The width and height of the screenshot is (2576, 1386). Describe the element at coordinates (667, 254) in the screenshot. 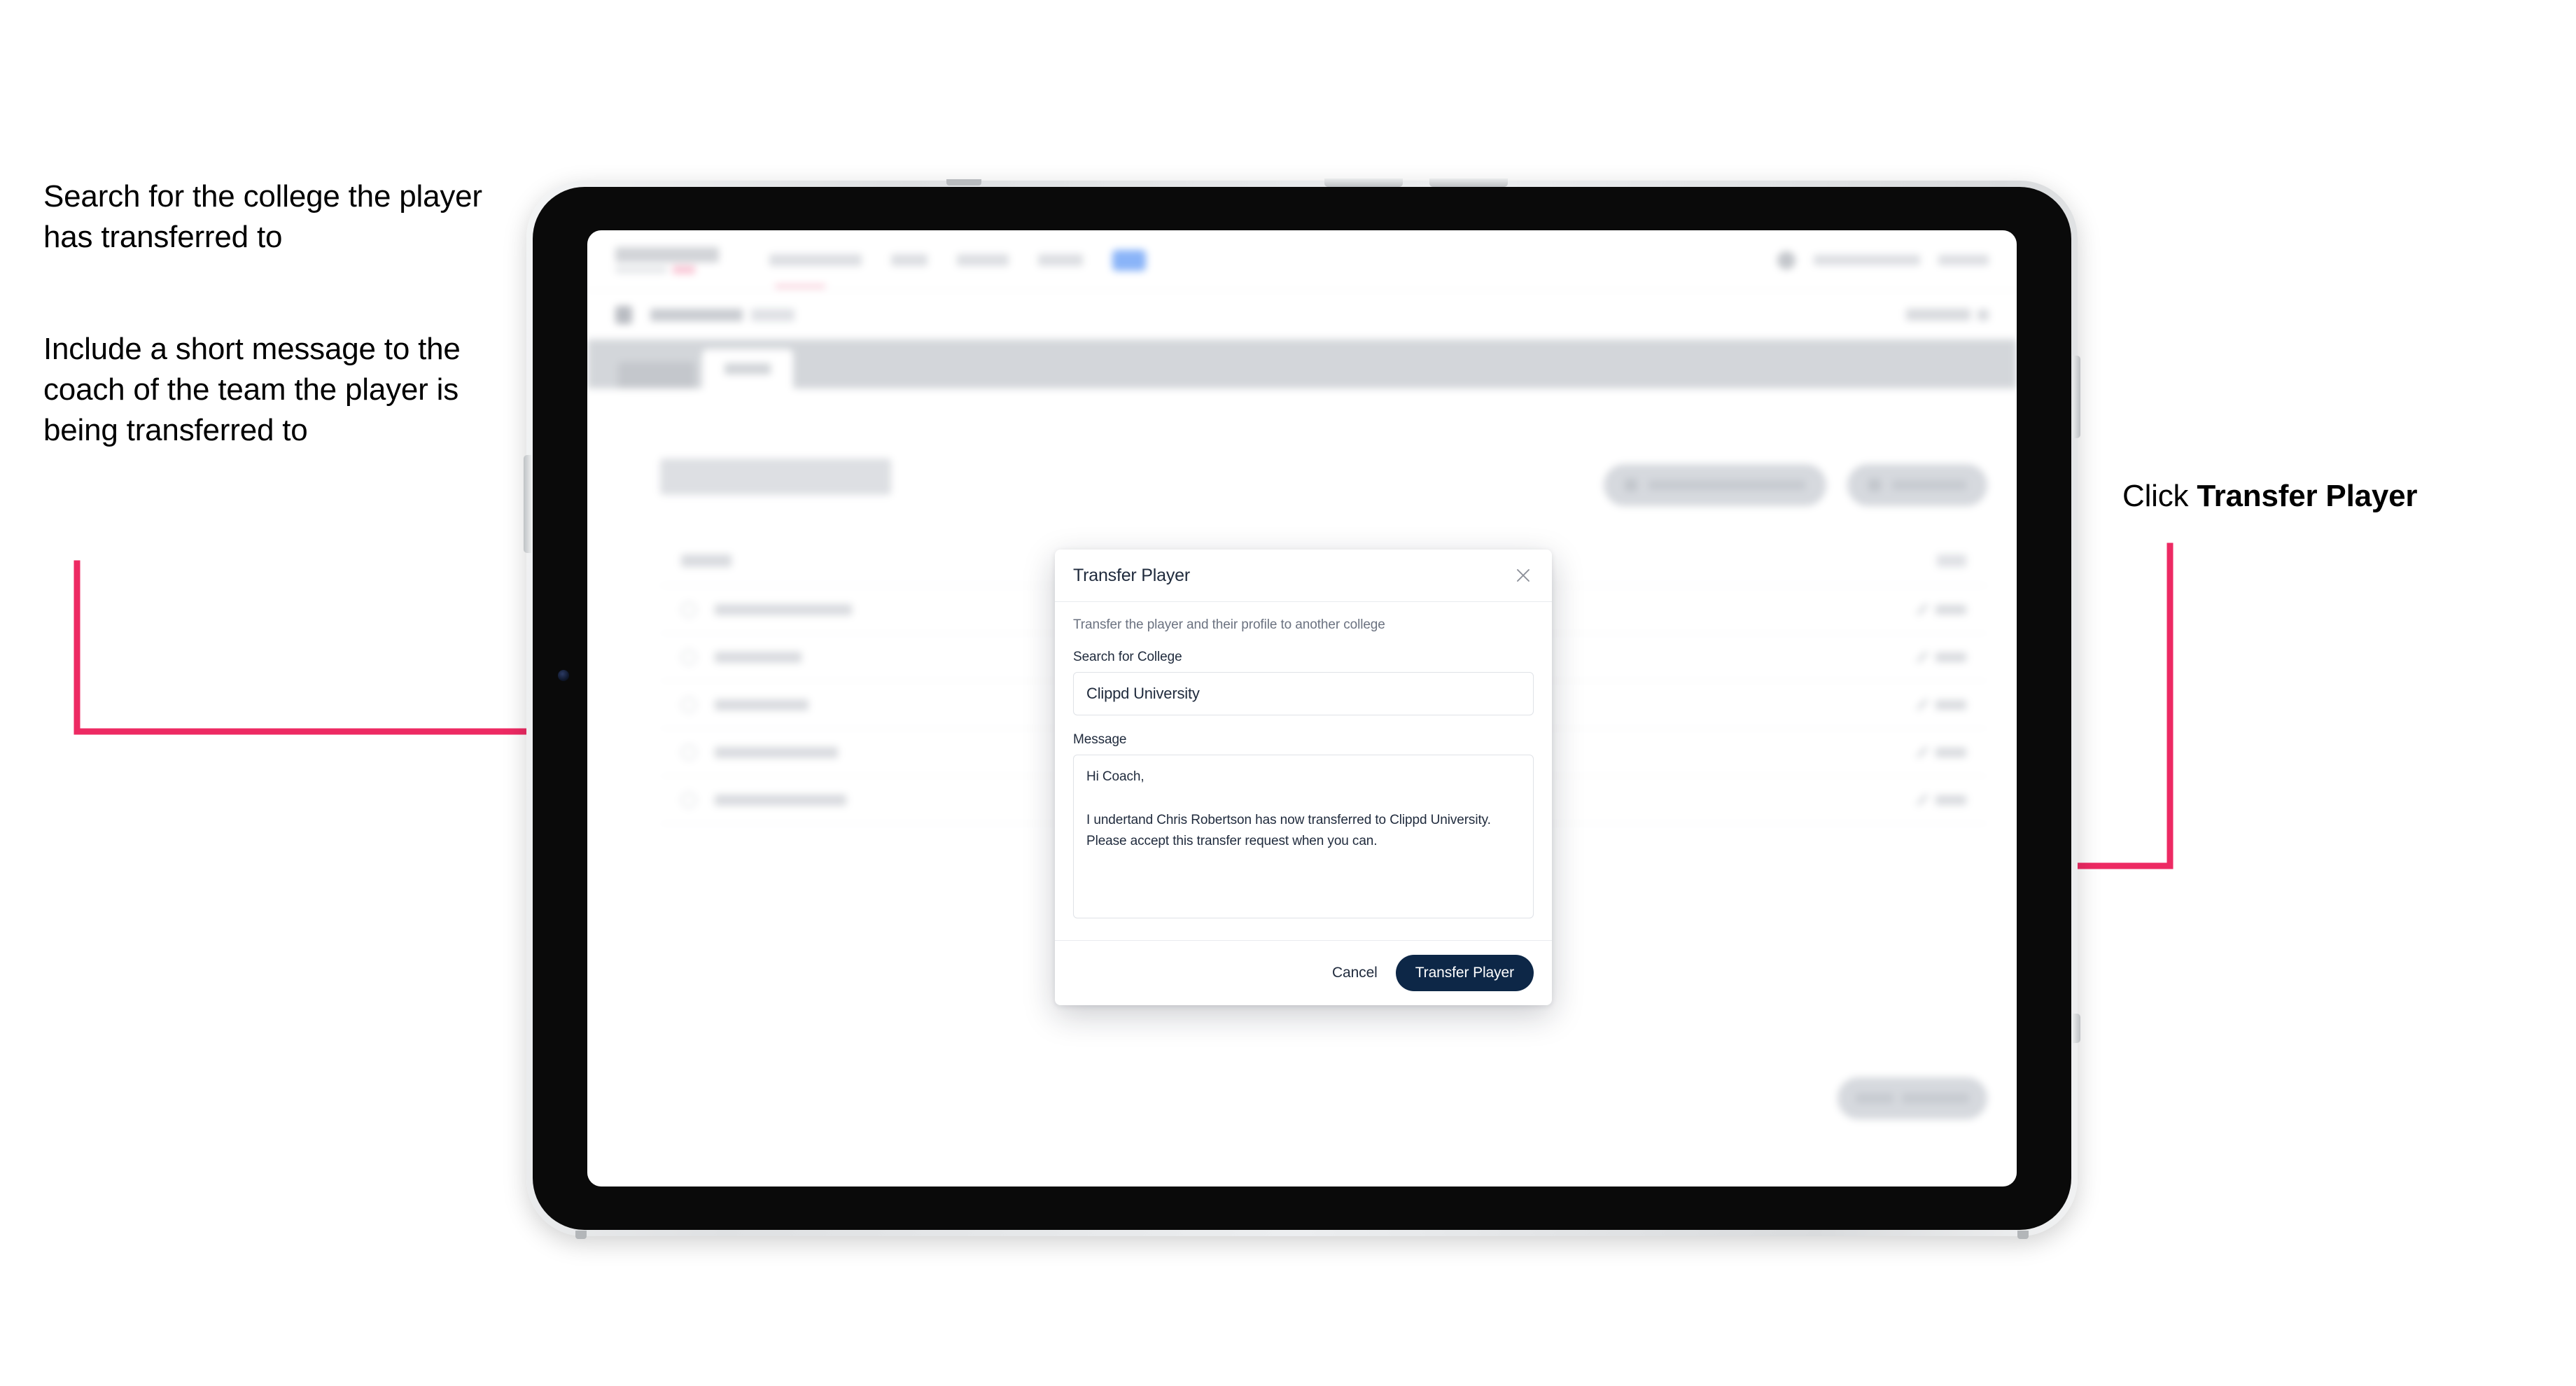

I see `brand-wordmark` at that location.